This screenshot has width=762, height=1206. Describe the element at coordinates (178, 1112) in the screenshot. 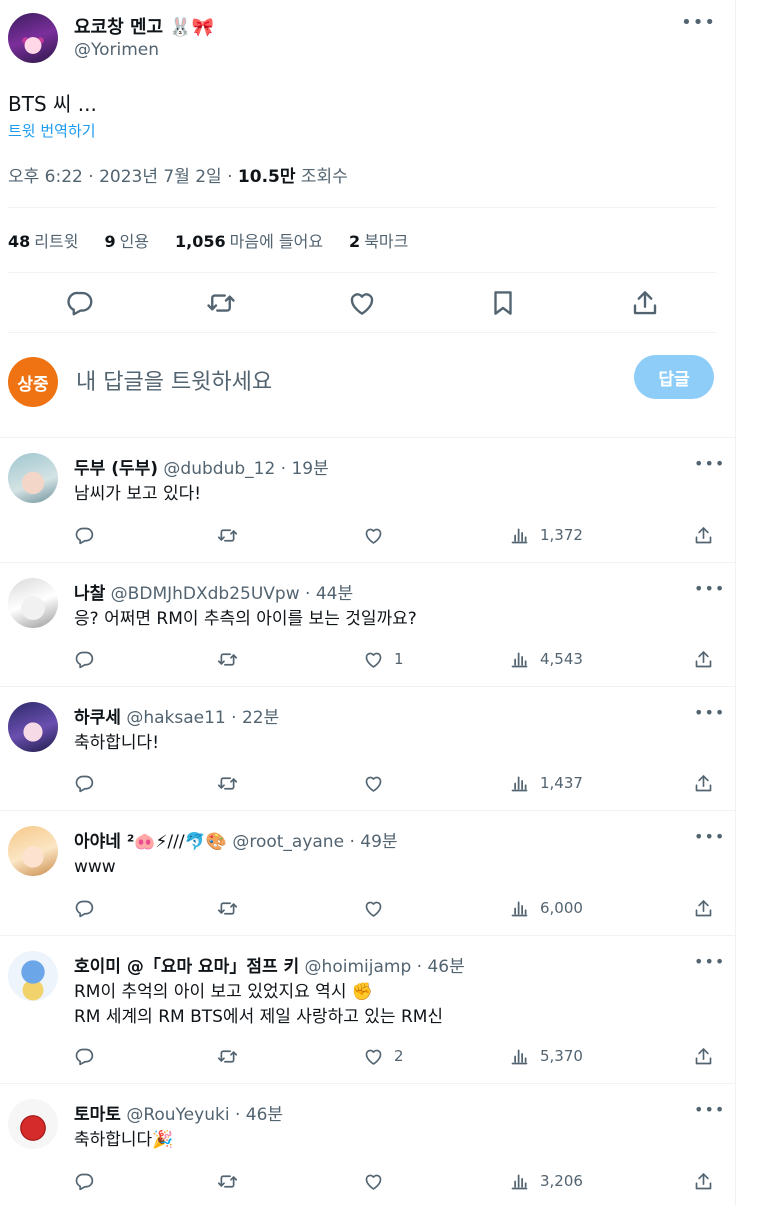

I see `reply-author: 토마토 @RouYeyuki · 46분` at that location.